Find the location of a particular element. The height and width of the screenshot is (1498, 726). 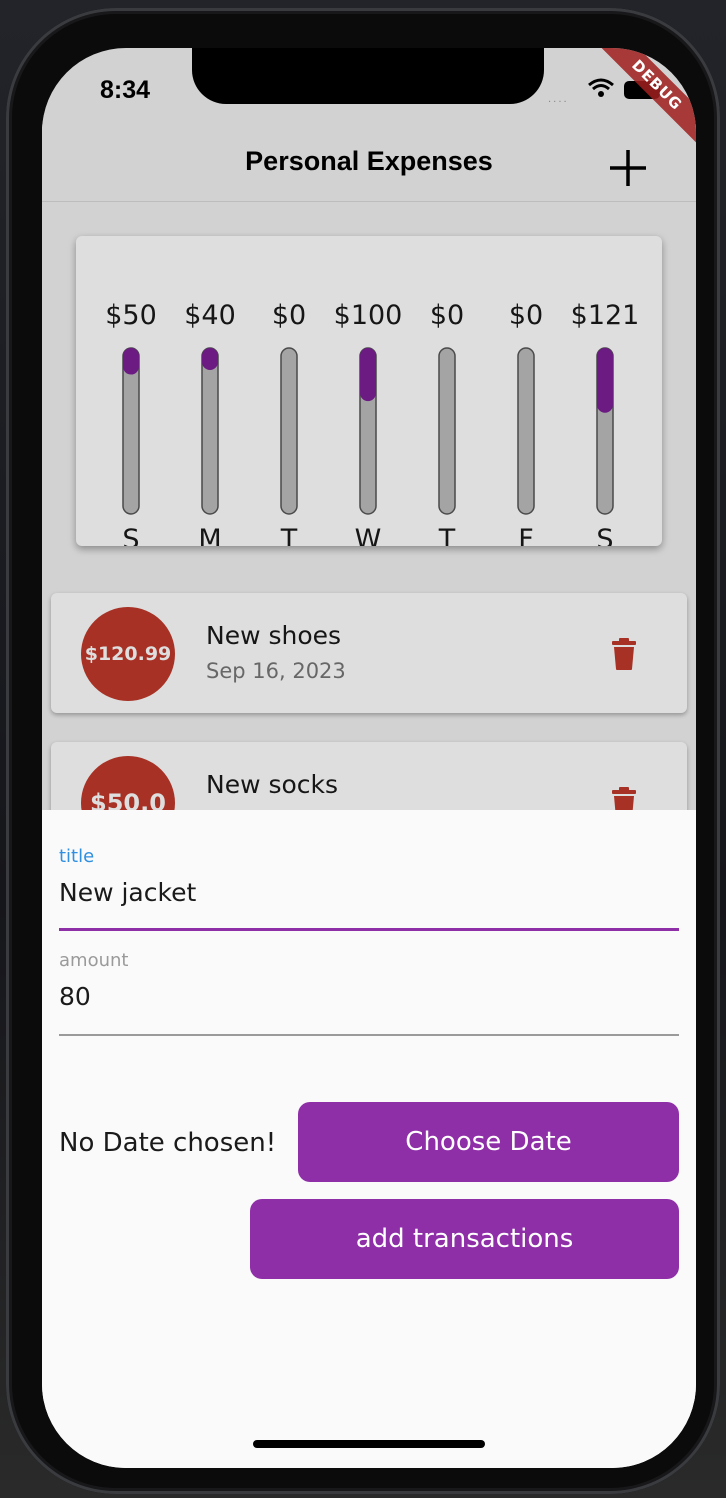

add-transaction-button: add transactions is located at coordinates (464, 1239).